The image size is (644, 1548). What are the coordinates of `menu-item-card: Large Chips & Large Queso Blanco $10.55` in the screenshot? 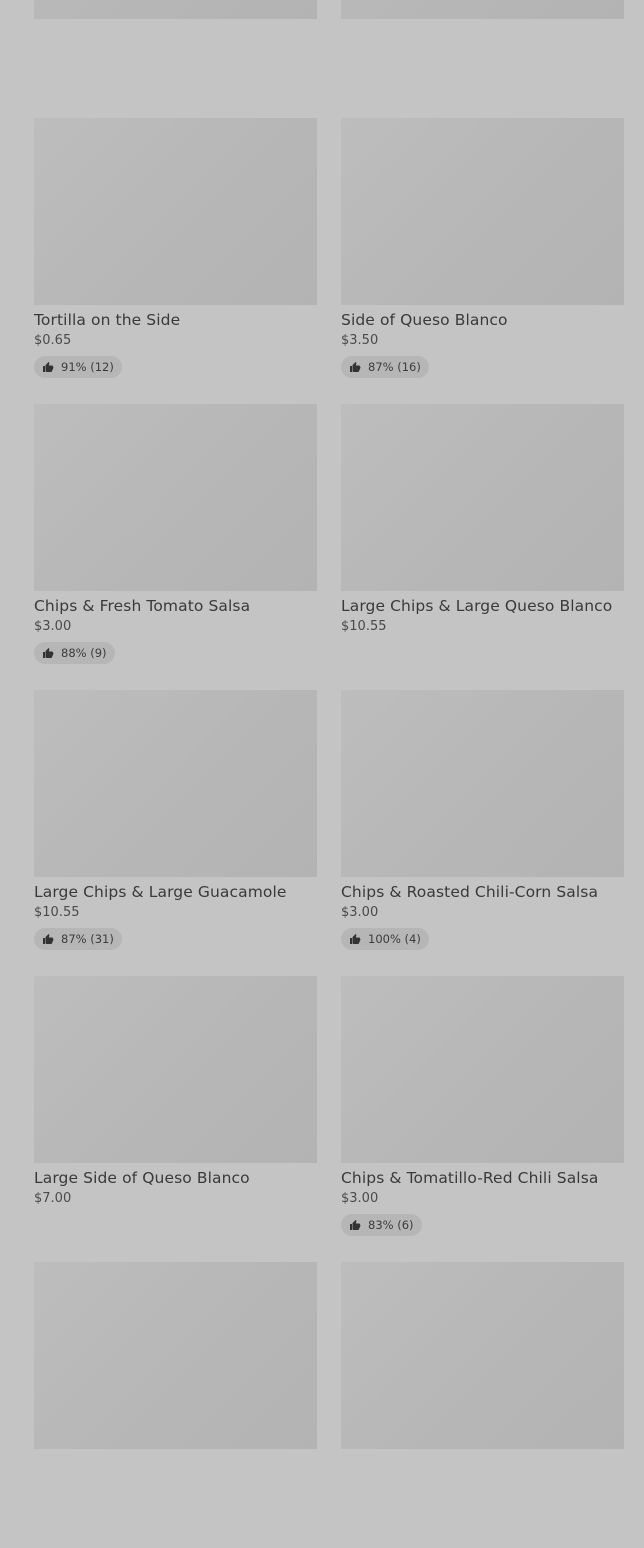 It's located at (482, 547).